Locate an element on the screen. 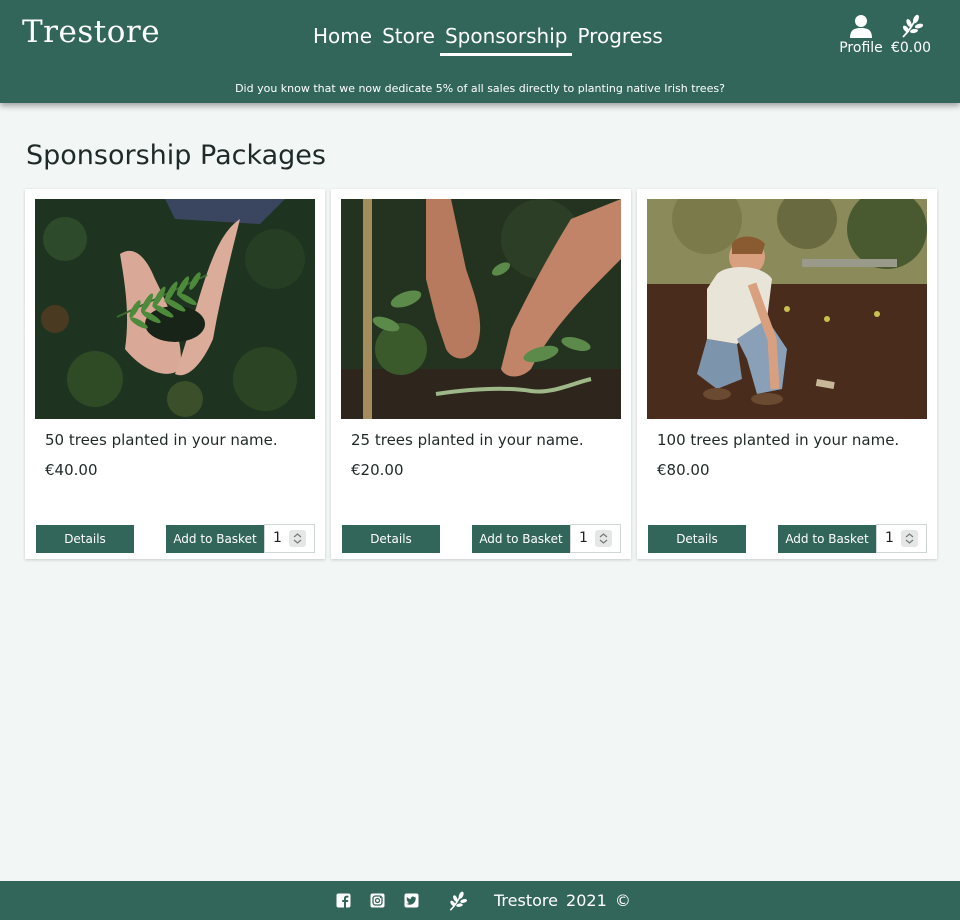  nav-progress: Progress is located at coordinates (619, 39).